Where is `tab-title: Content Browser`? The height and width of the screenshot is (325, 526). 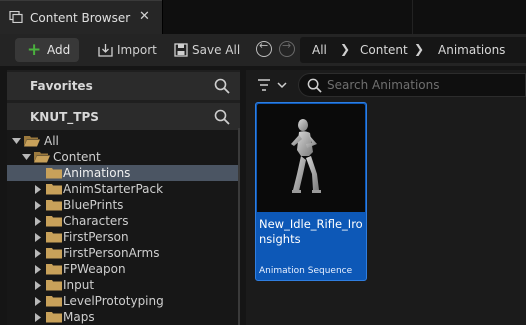
tab-title: Content Browser is located at coordinates (80, 18).